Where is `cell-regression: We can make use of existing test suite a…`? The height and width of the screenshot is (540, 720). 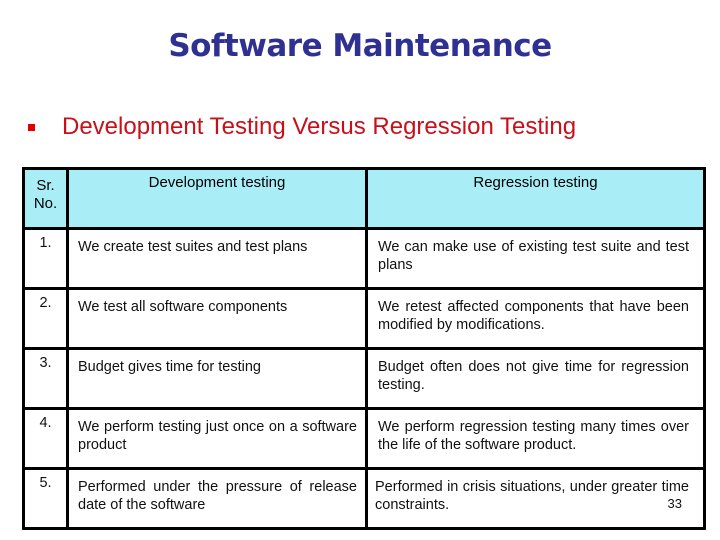
cell-regression: We can make use of existing test suite a… is located at coordinates (535, 258).